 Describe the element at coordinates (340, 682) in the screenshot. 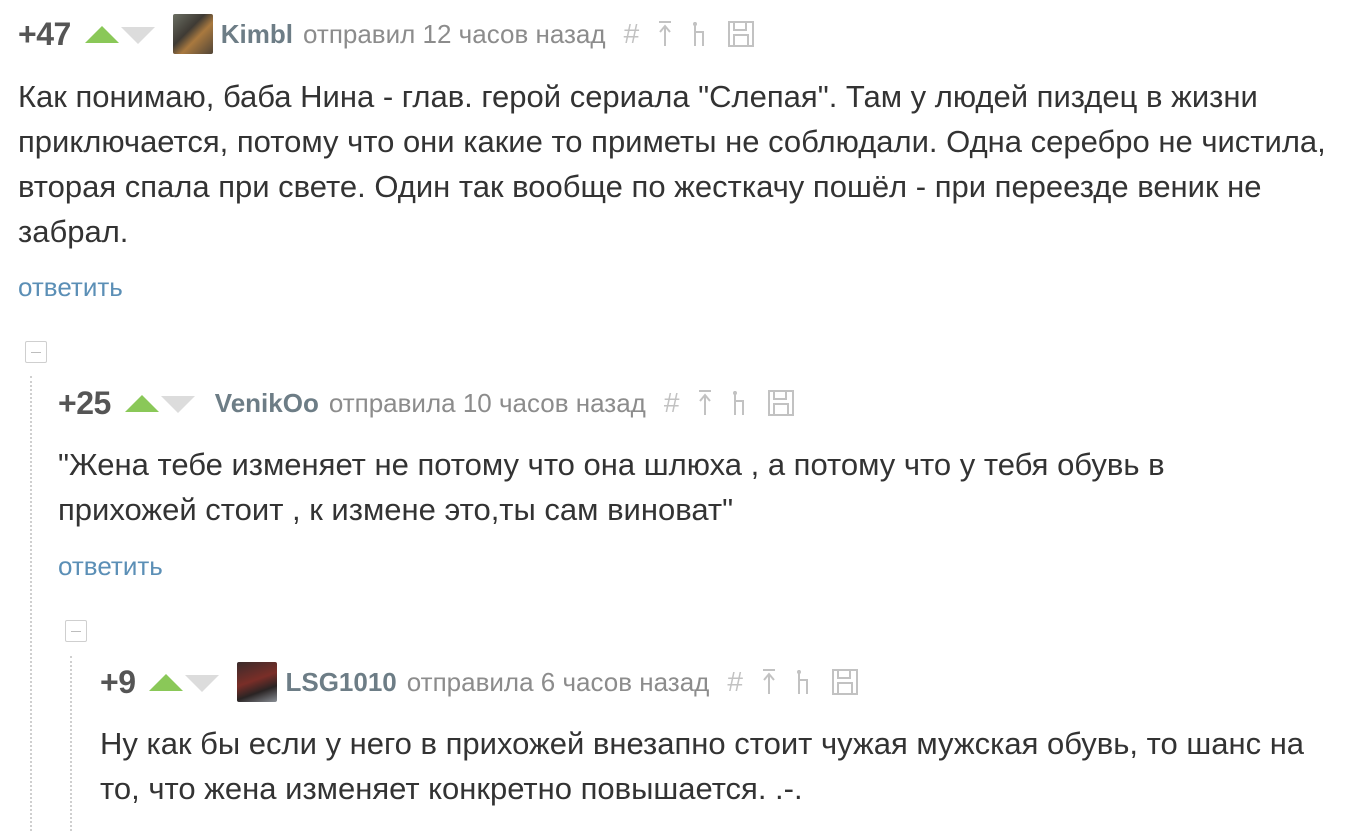

I see `author-name: LSG1010` at that location.